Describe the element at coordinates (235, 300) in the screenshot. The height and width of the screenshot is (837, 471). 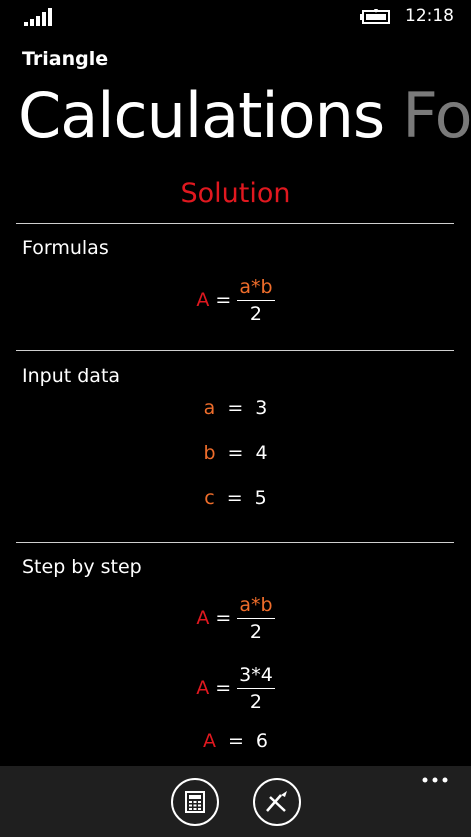
I see `formula-area: A = a*b 2` at that location.